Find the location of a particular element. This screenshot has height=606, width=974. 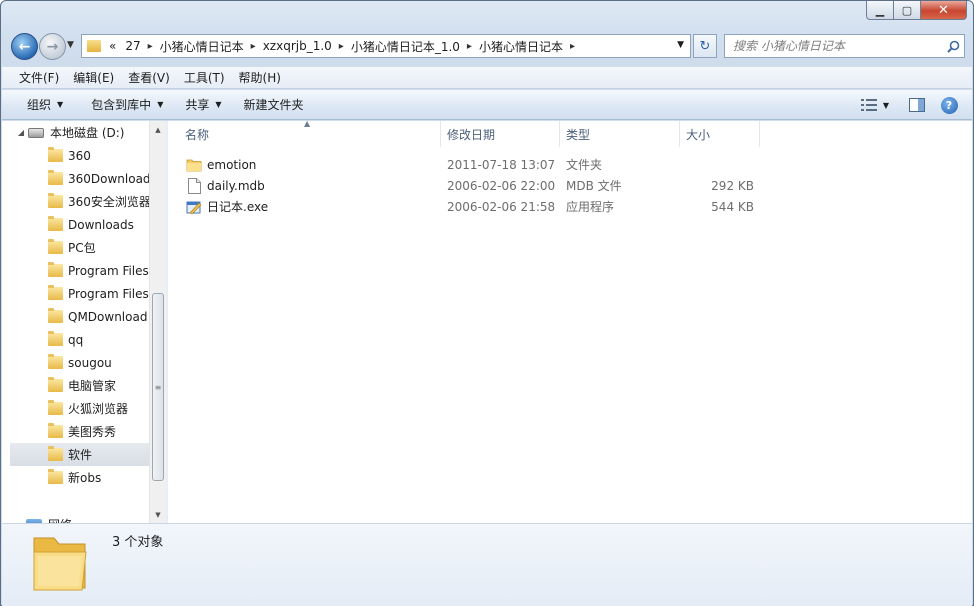

tree-item-folder: 360 is located at coordinates (84, 155).